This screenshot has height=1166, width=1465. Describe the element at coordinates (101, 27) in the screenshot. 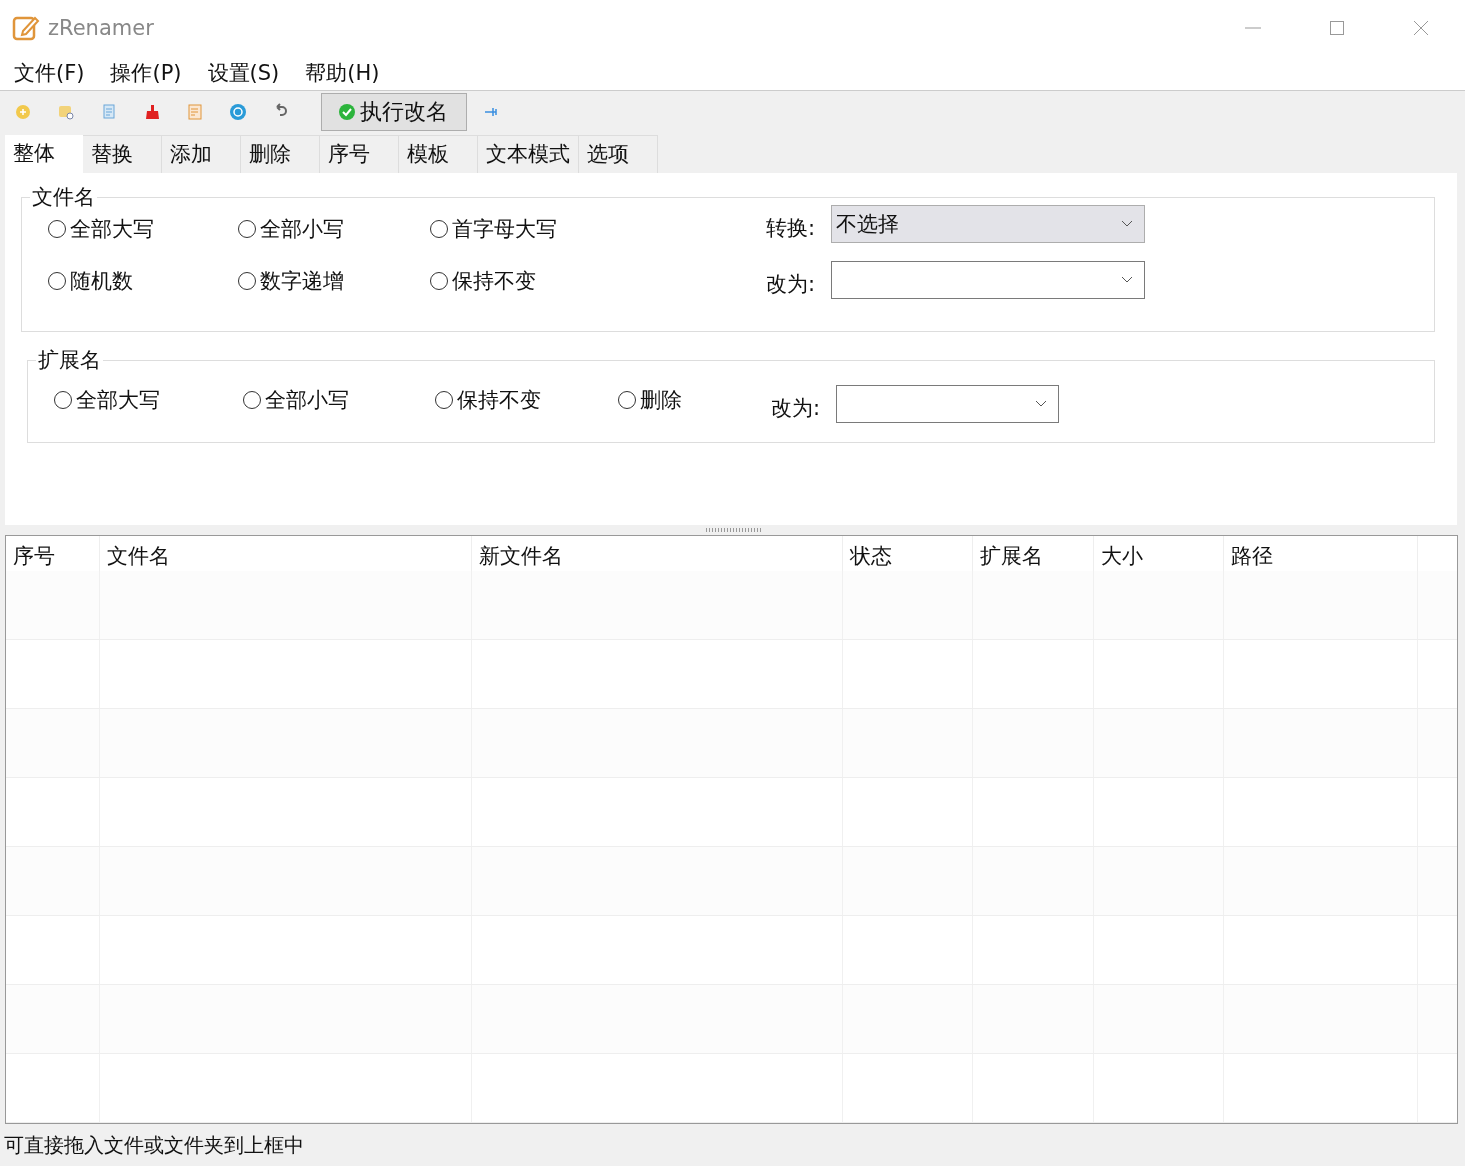

I see `window-title: zRenamer` at that location.